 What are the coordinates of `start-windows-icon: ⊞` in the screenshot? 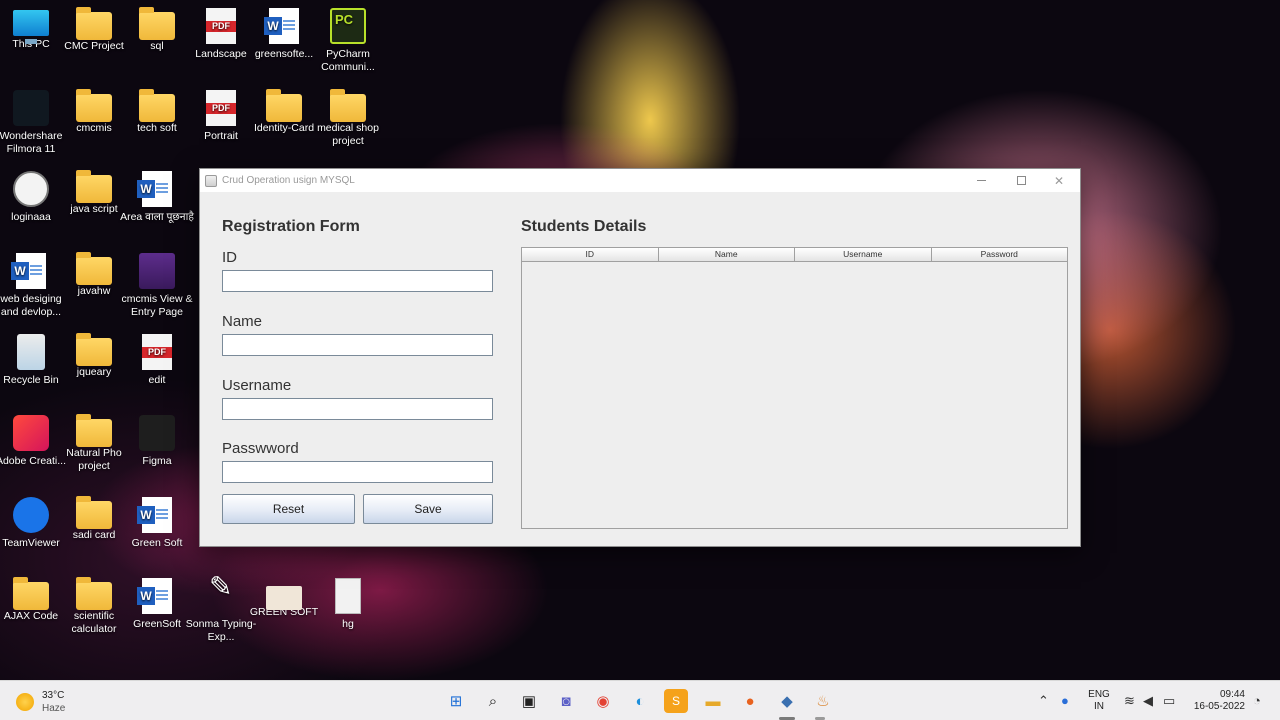 It's located at (456, 701).